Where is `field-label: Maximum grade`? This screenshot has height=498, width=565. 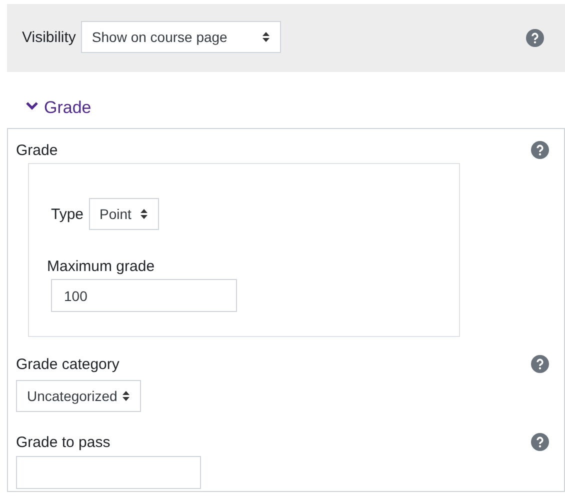
field-label: Maximum grade is located at coordinates (101, 266).